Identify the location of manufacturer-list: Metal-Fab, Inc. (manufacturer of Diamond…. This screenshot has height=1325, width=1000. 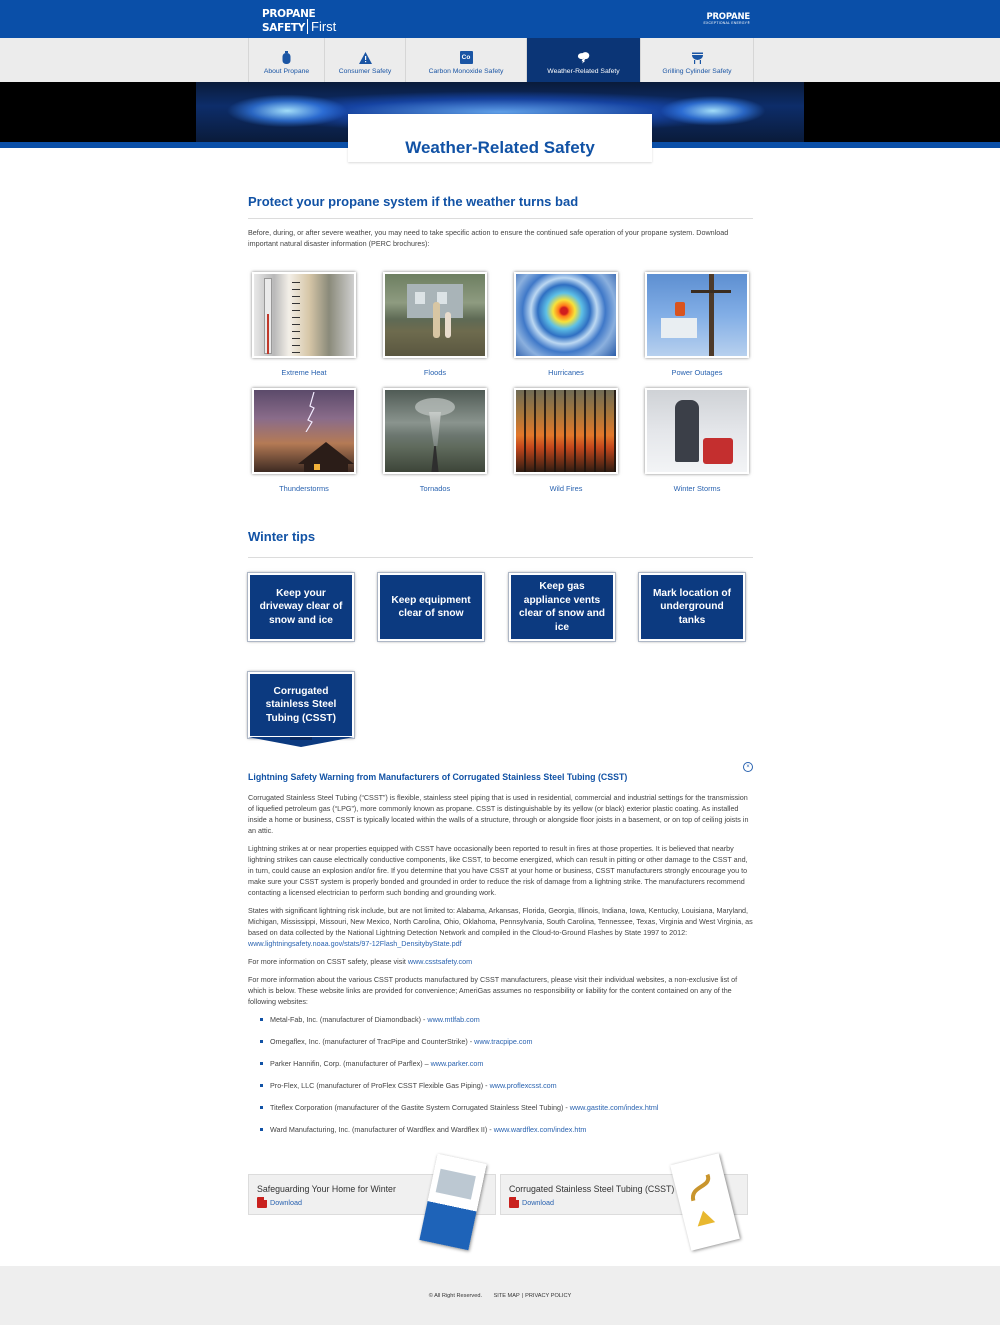
(500, 1080).